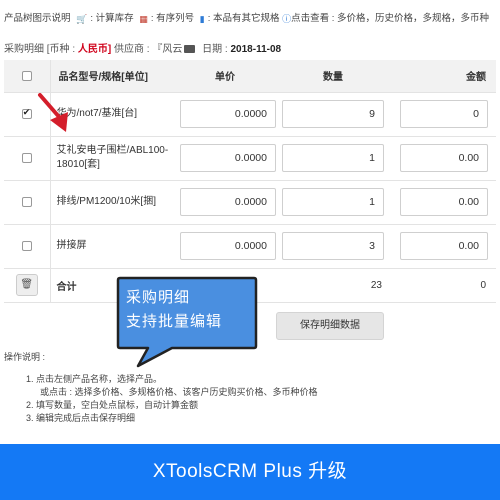 The image size is (500, 500). I want to click on callout-line1: 采购明细, so click(158, 297).